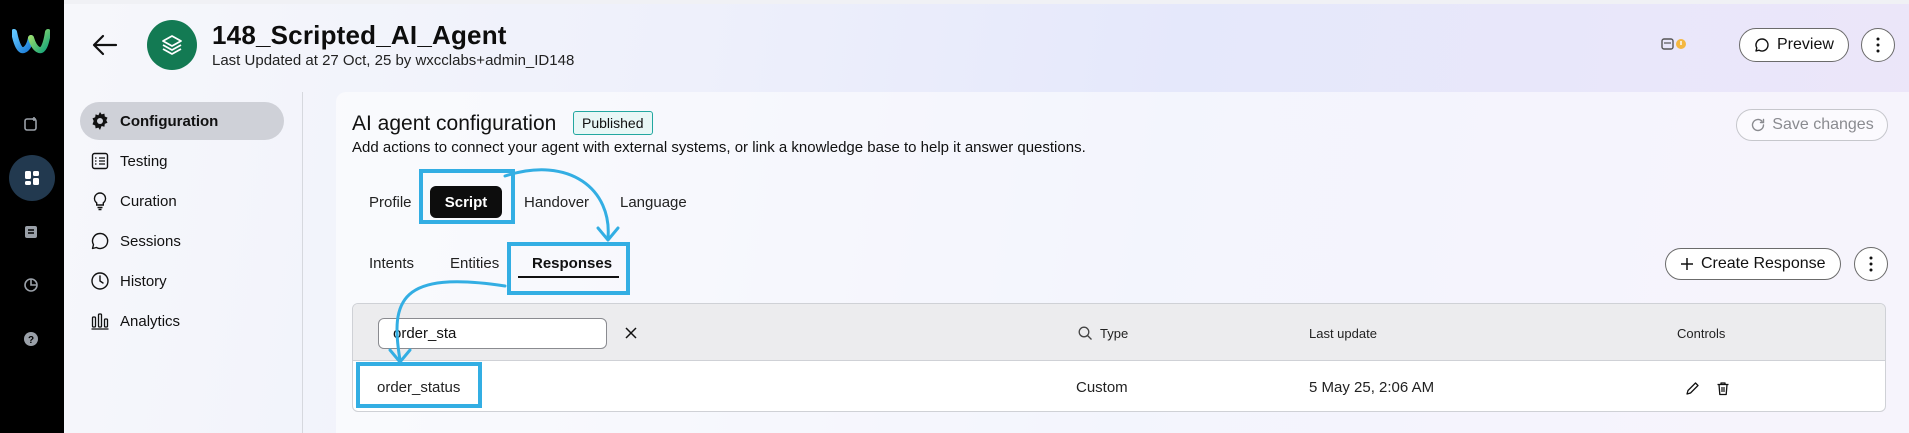 This screenshot has height=433, width=1909. Describe the element at coordinates (504, 266) in the screenshot. I see `annotation-arrows` at that location.